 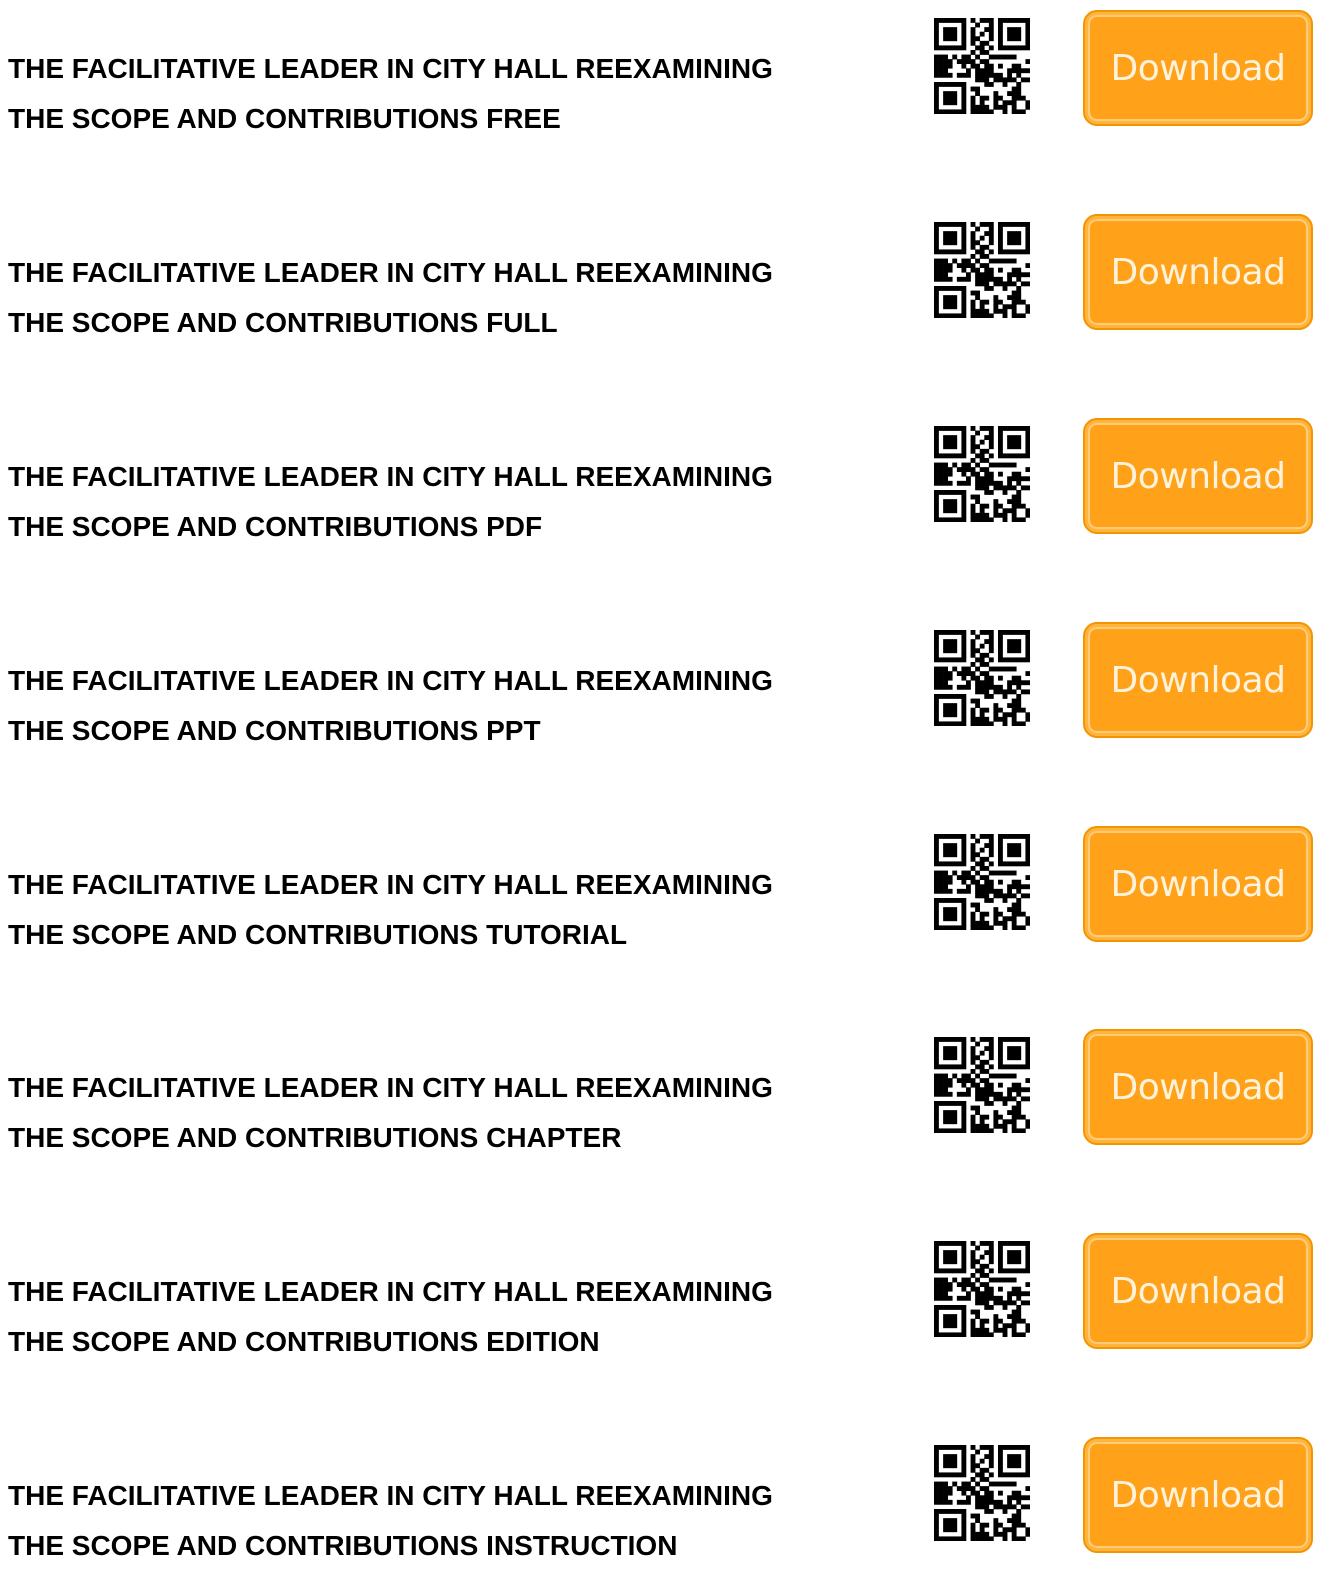 What do you see at coordinates (283, 322) in the screenshot?
I see `title-line-2: THE SCOPE AND CONTRIBUTIONS FULL` at bounding box center [283, 322].